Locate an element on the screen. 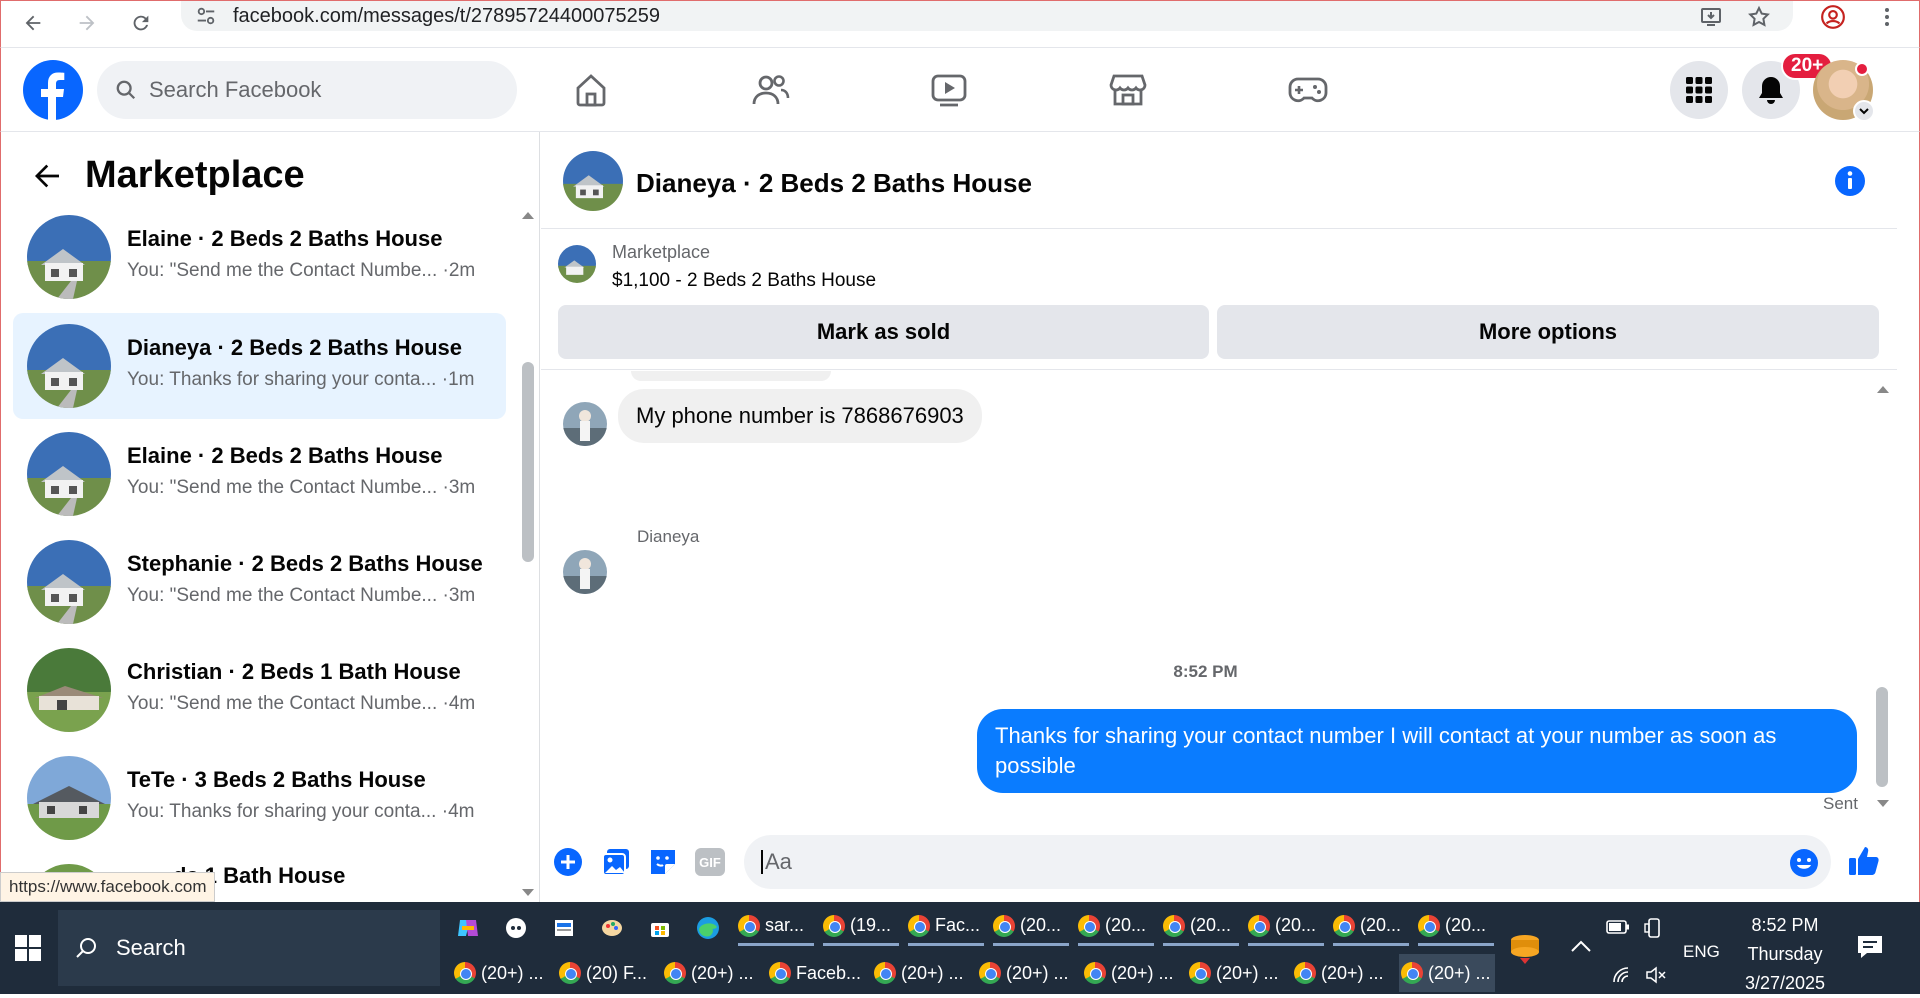  notification-center-icon is located at coordinates (1870, 947).